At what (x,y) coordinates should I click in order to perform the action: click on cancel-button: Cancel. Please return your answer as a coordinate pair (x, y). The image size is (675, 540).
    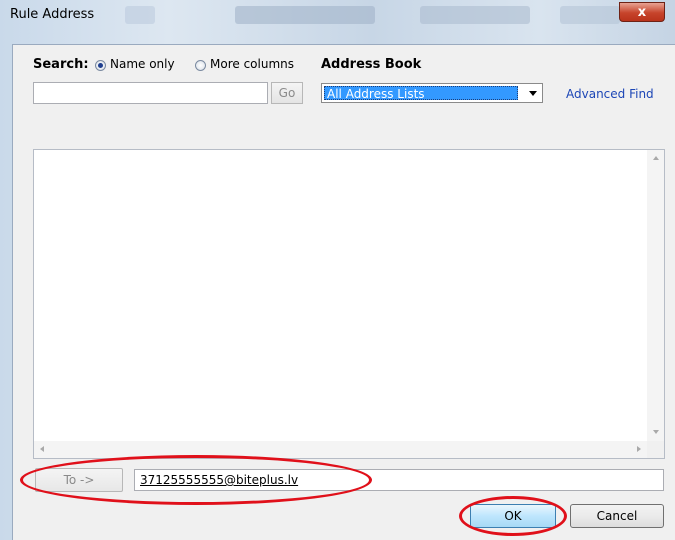
    Looking at the image, I should click on (617, 516).